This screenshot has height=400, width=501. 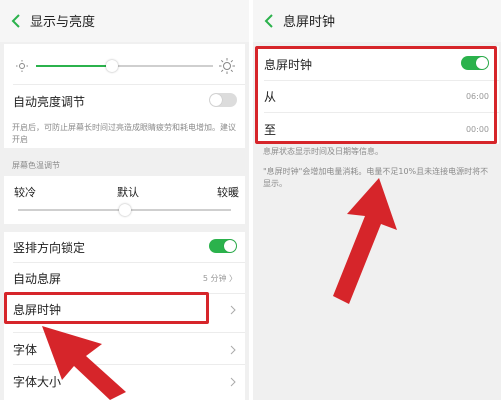 I want to click on page-title: 息屏时钟, so click(x=309, y=22).